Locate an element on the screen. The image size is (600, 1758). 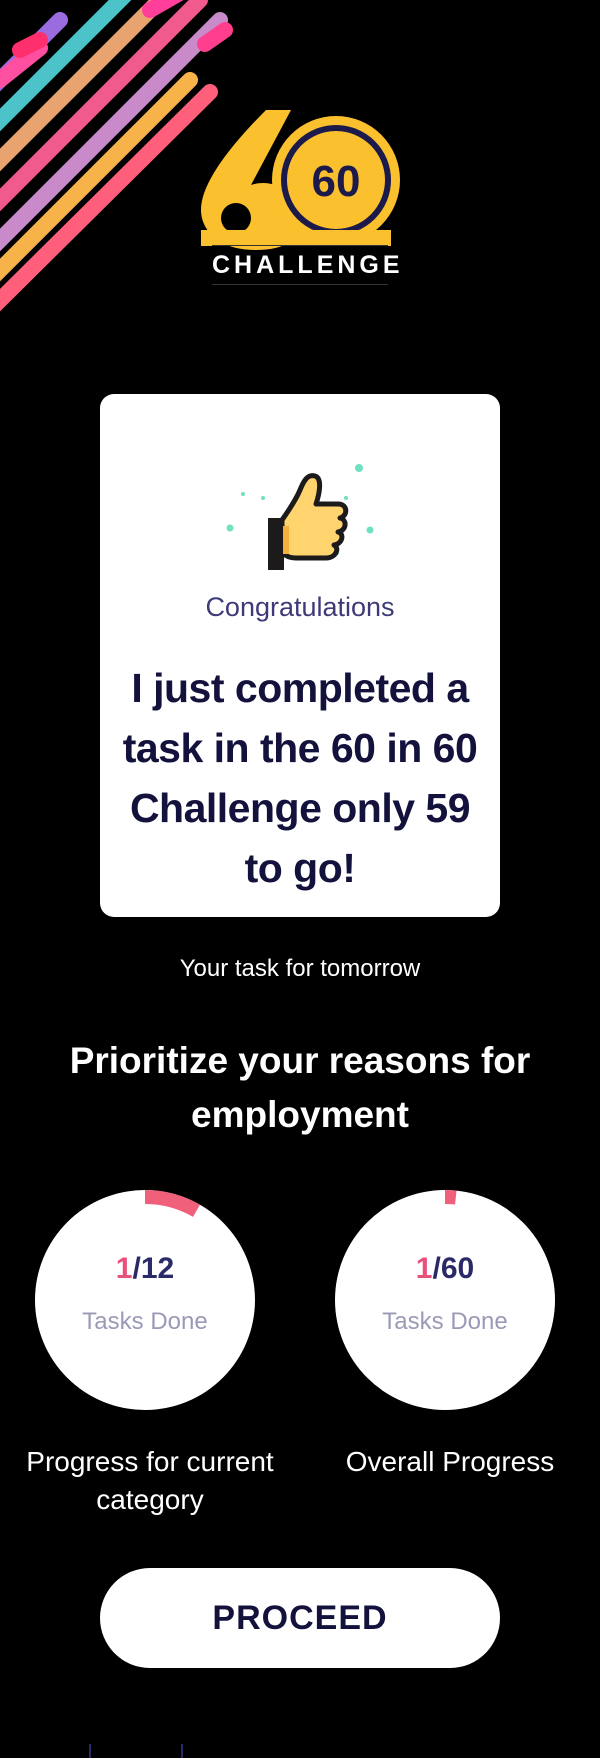
ring-count: 1/60 is located at coordinates (445, 1269).